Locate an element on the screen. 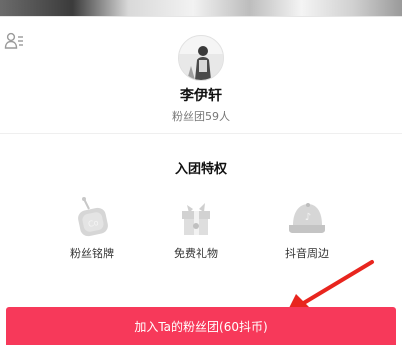 This screenshot has width=402, height=345. user-list-icon is located at coordinates (14, 41).